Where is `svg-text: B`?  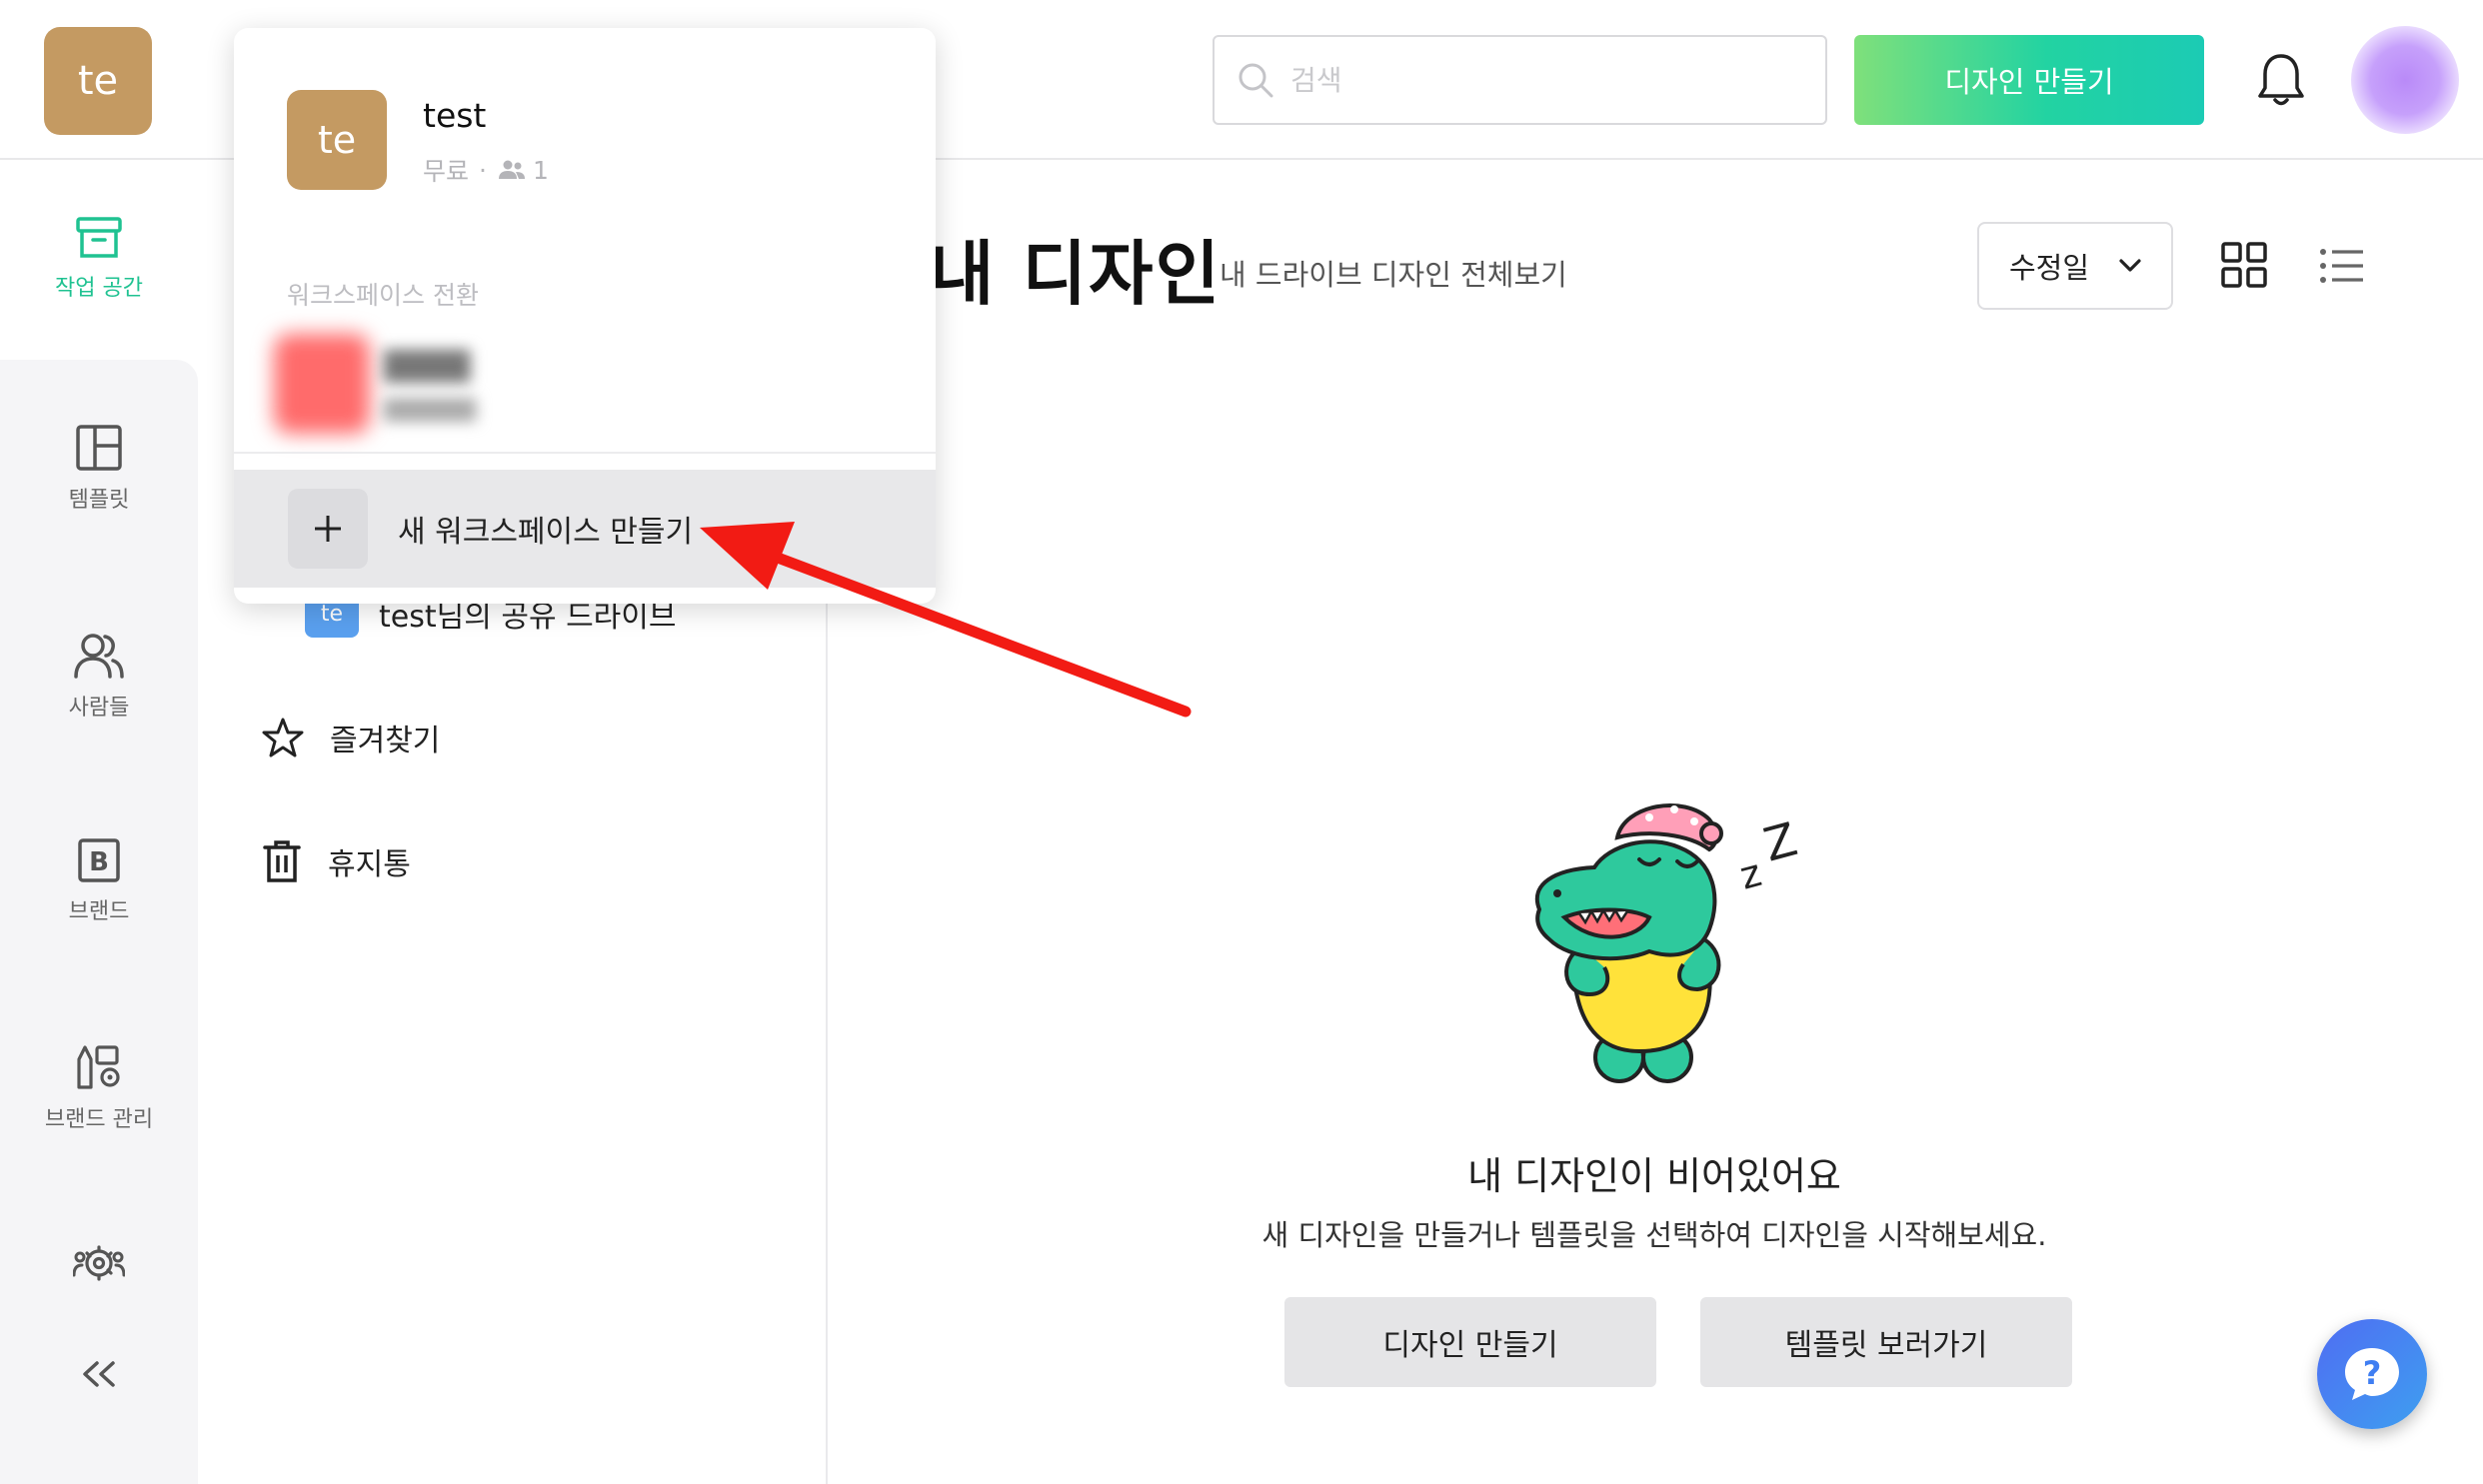
svg-text: B is located at coordinates (99, 862).